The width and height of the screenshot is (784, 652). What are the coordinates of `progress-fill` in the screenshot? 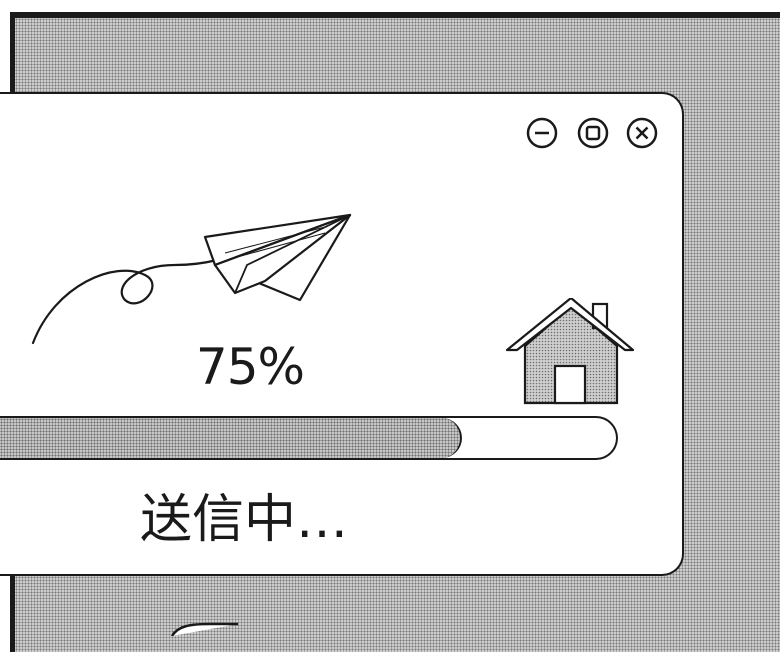 It's located at (231, 438).